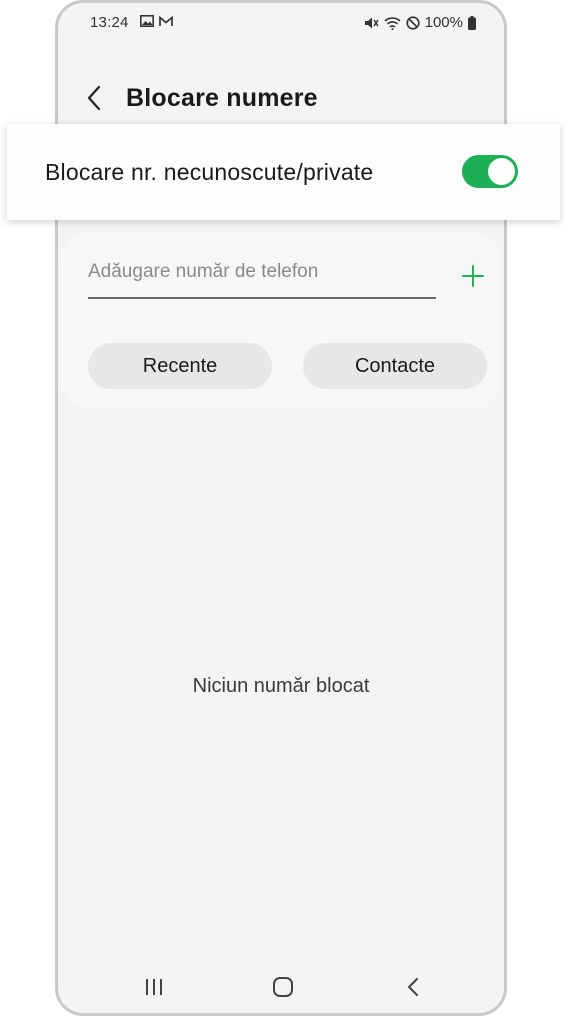 This screenshot has height=1020, width=568. I want to click on page-title: Blocare numere, so click(222, 98).